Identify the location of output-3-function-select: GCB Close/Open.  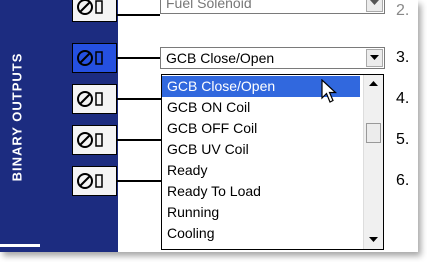
(272, 58).